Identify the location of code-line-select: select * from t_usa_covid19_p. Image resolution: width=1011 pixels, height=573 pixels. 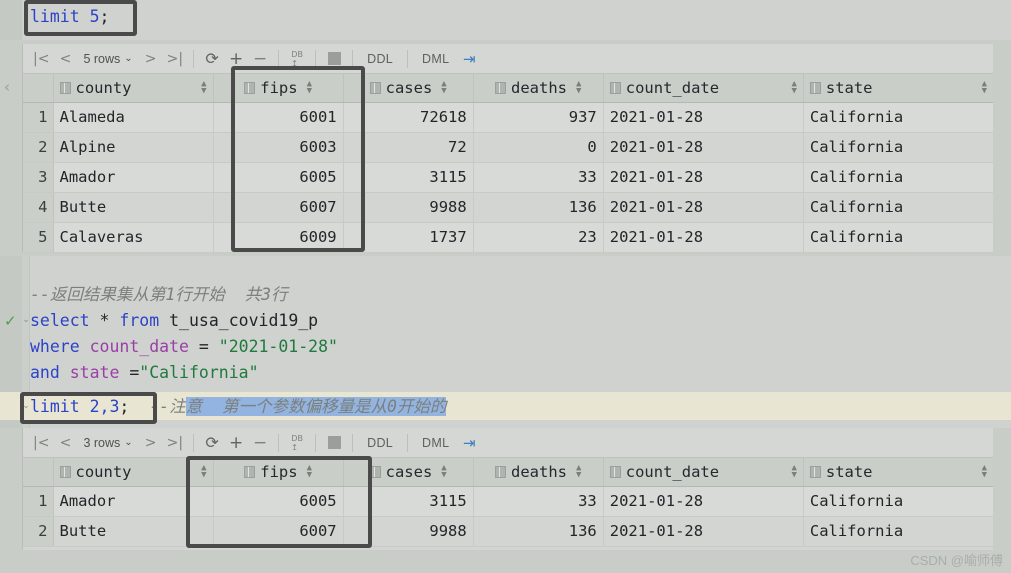
(174, 321).